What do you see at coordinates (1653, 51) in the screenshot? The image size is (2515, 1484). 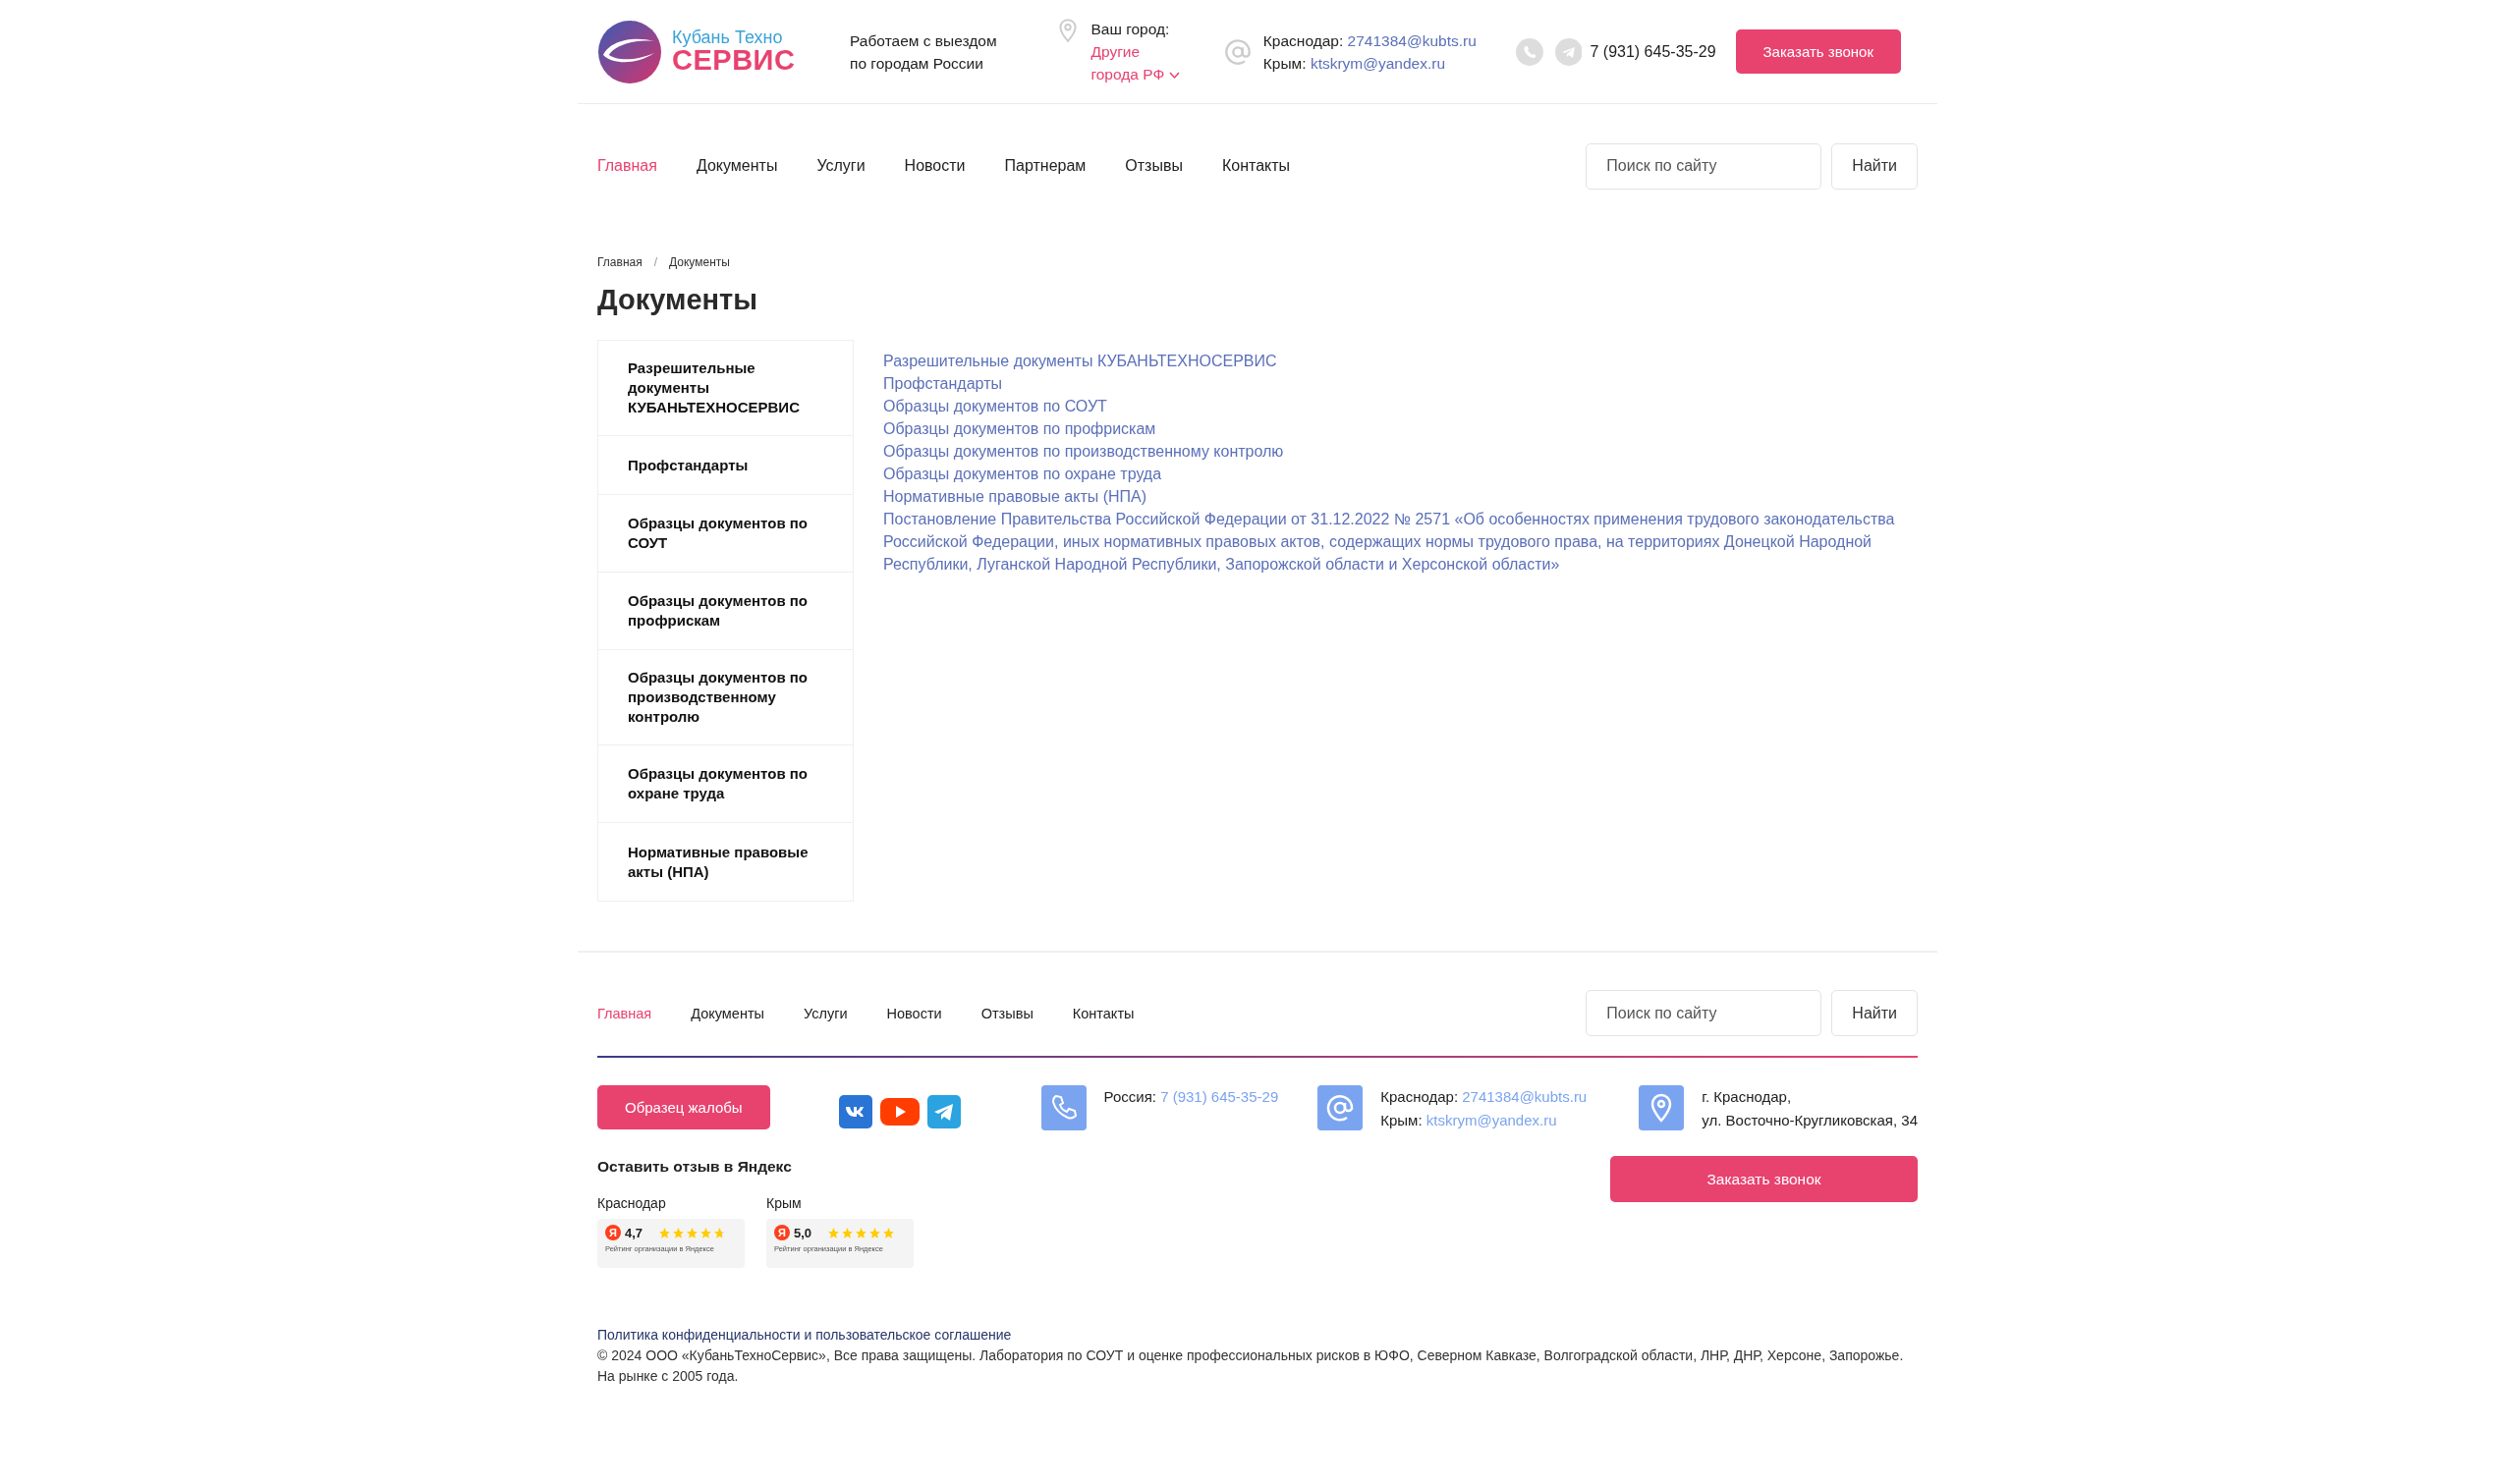 I see `phone-number: 7 (931) 645-35-29` at bounding box center [1653, 51].